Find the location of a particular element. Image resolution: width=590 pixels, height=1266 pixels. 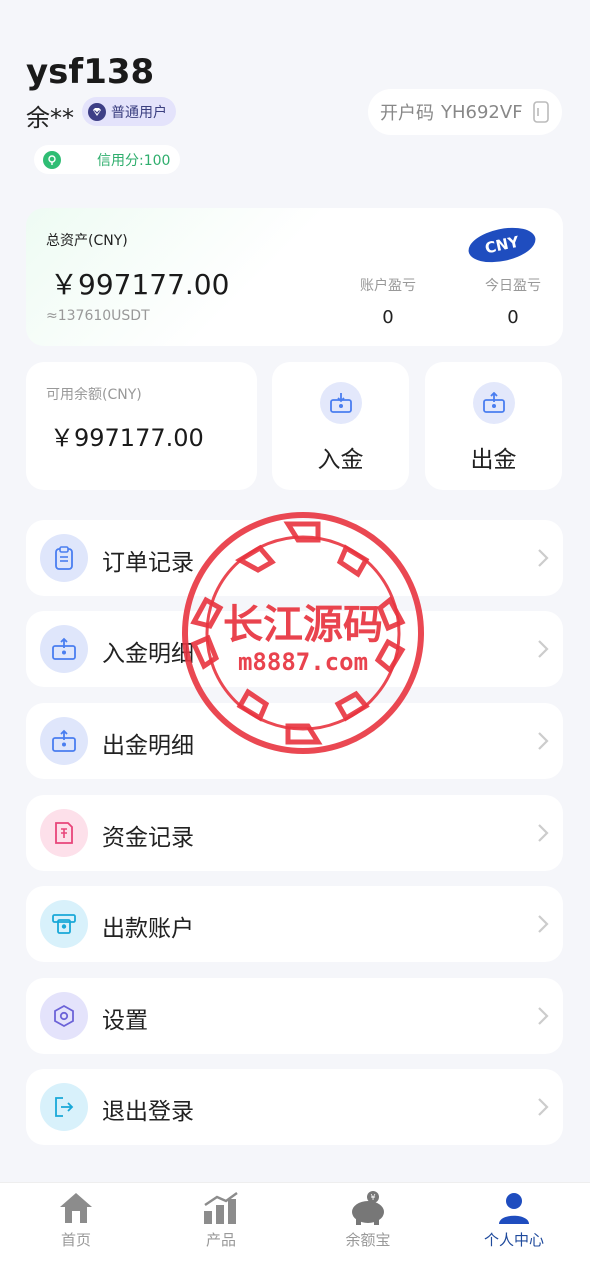

user-level-label: 普通用户 is located at coordinates (139, 112).